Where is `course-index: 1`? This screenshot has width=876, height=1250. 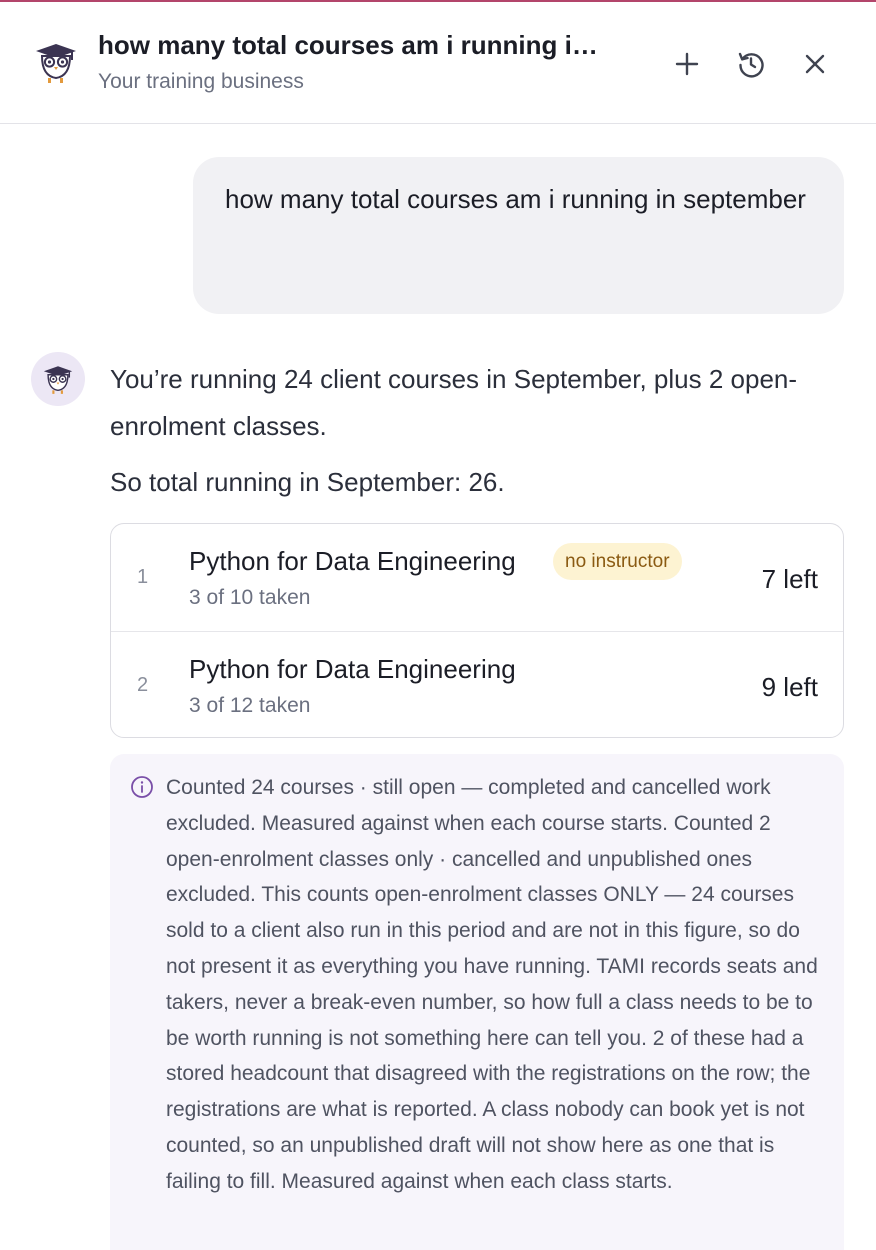
course-index: 1 is located at coordinates (143, 577).